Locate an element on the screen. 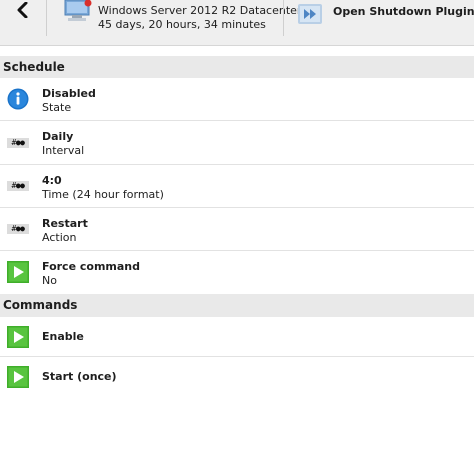 The width and height of the screenshot is (474, 462). chevron-left-icon is located at coordinates (22, 10).